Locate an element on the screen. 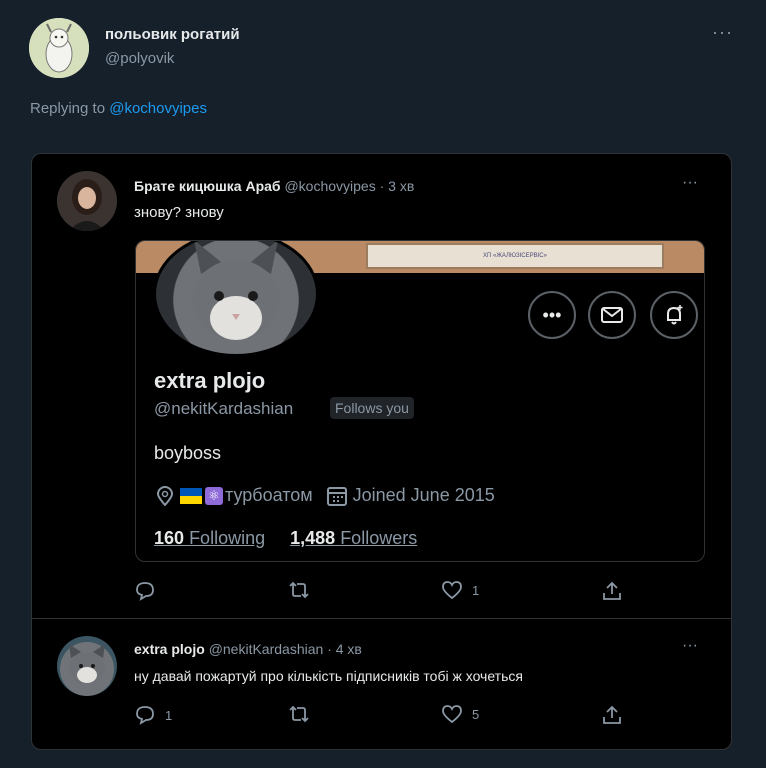 This screenshot has height=768, width=766. reply-action is located at coordinates (150, 591).